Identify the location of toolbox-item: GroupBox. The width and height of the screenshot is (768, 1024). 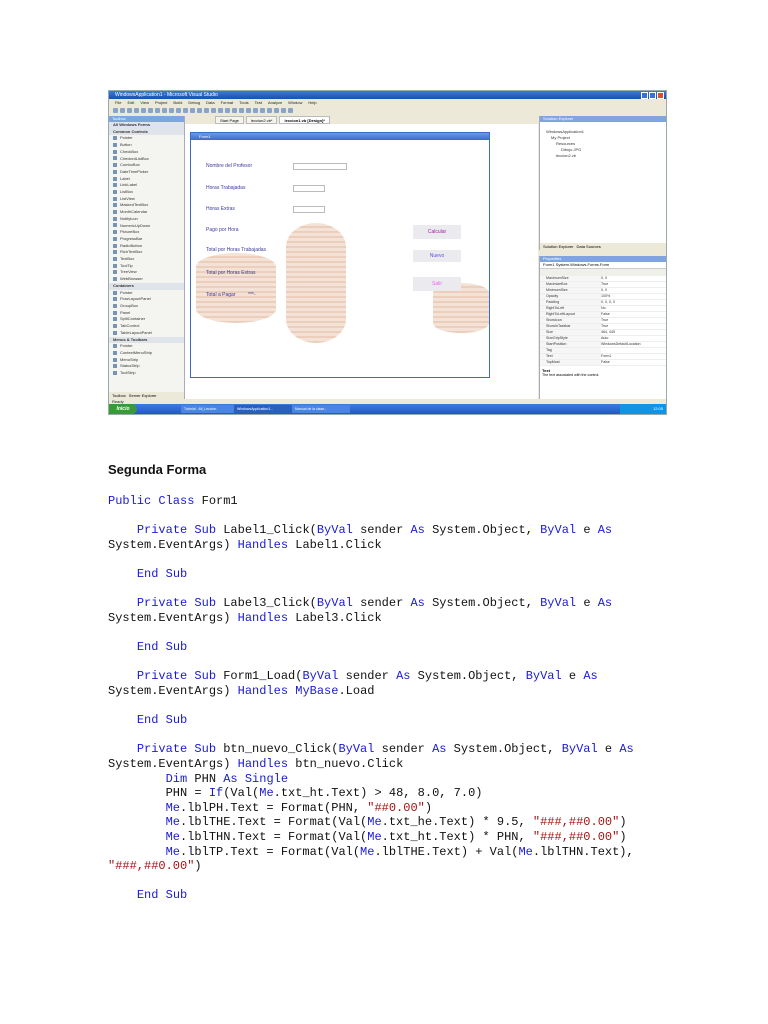
(146, 306).